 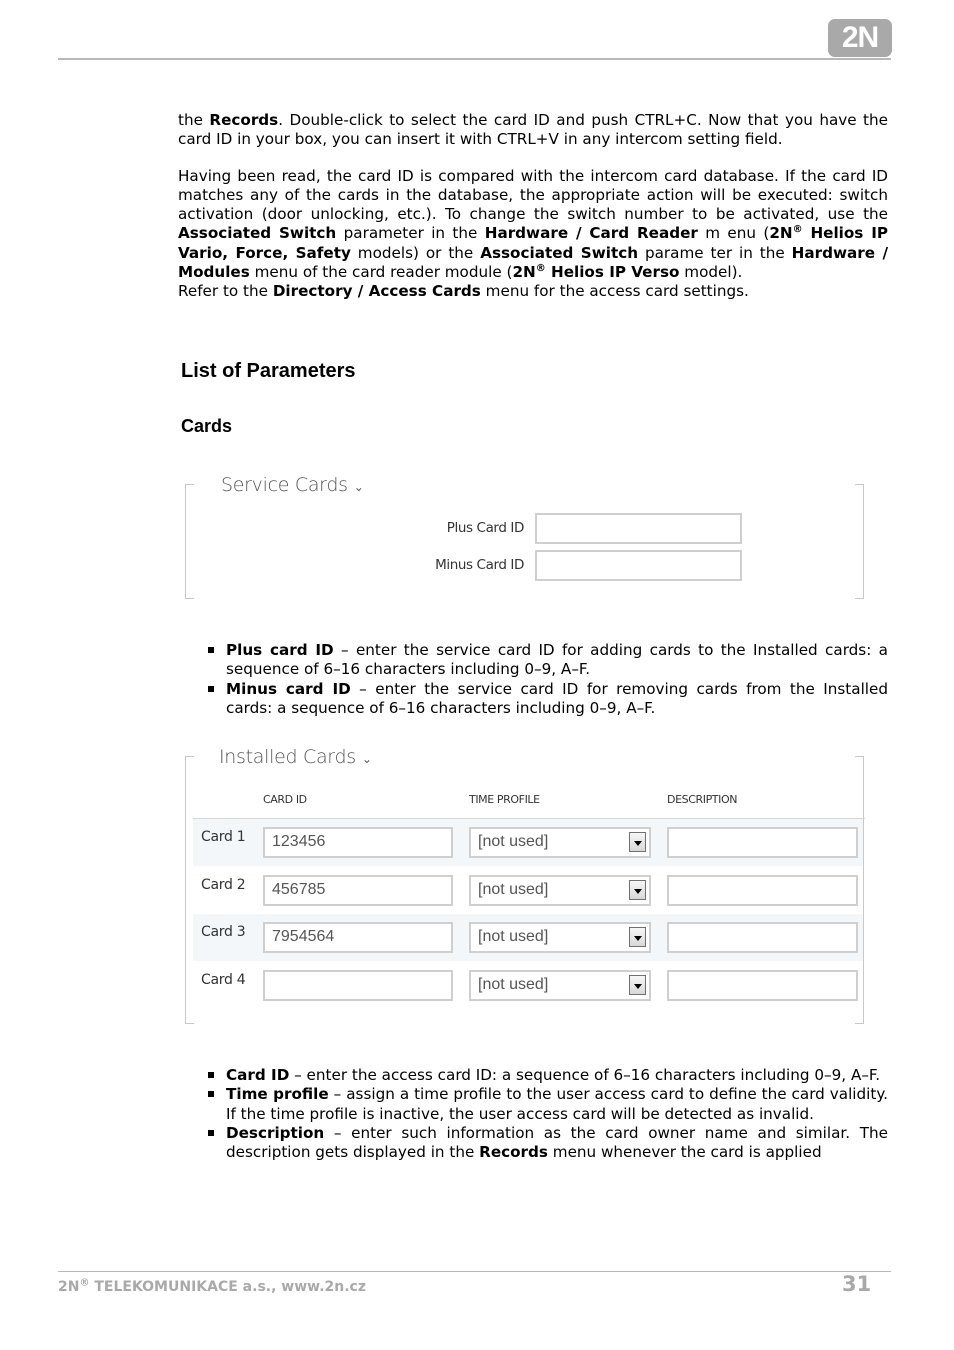 What do you see at coordinates (223, 980) in the screenshot?
I see `card-row-label: Card 4` at bounding box center [223, 980].